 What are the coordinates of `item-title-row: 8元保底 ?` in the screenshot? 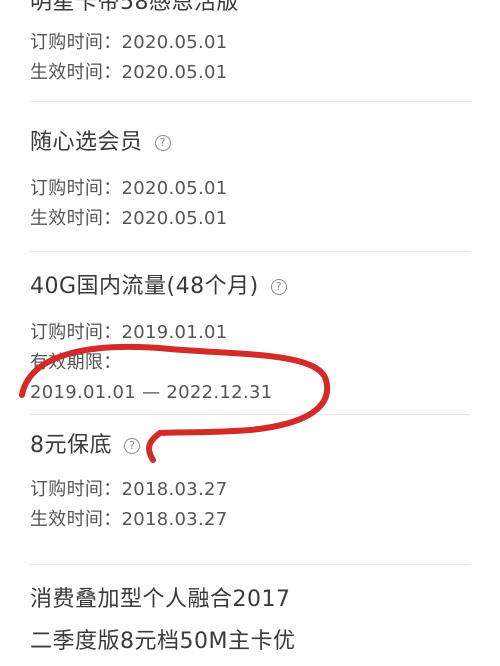 It's located at (250, 446).